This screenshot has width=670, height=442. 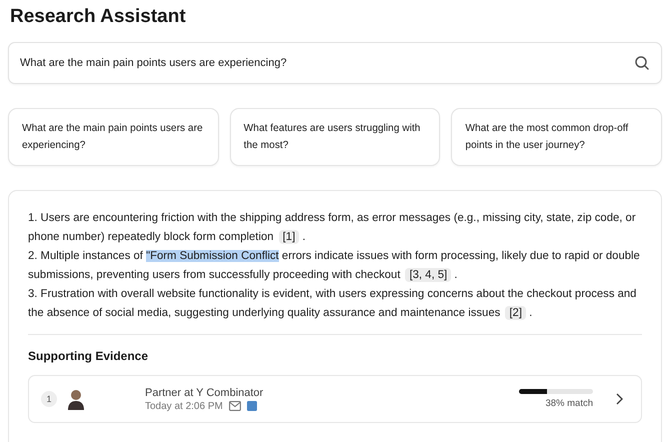 I want to click on suggestion-card: What are the most common drop-off points in the user journey?, so click(x=556, y=137).